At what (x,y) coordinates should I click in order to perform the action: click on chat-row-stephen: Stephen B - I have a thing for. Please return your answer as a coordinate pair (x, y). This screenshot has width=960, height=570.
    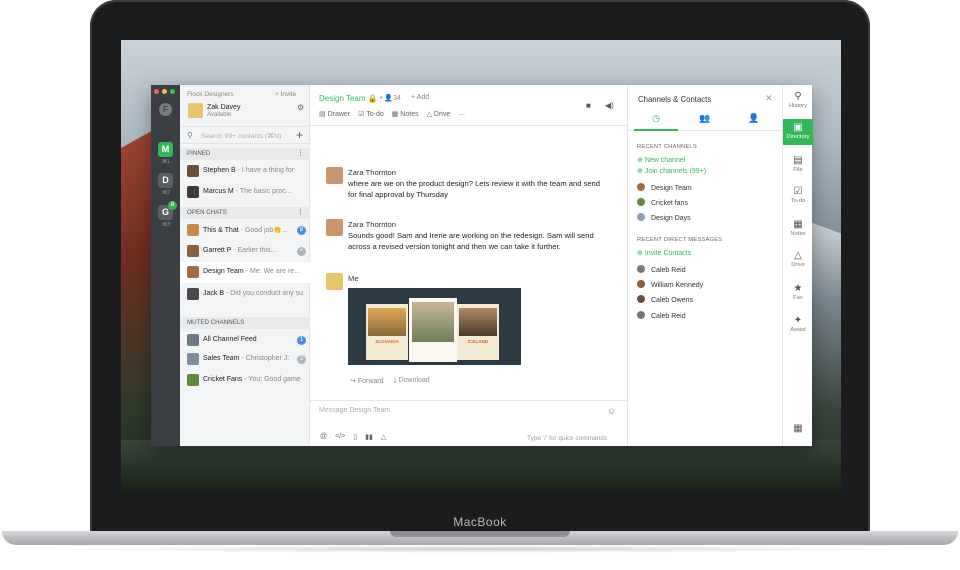
    Looking at the image, I should click on (245, 171).